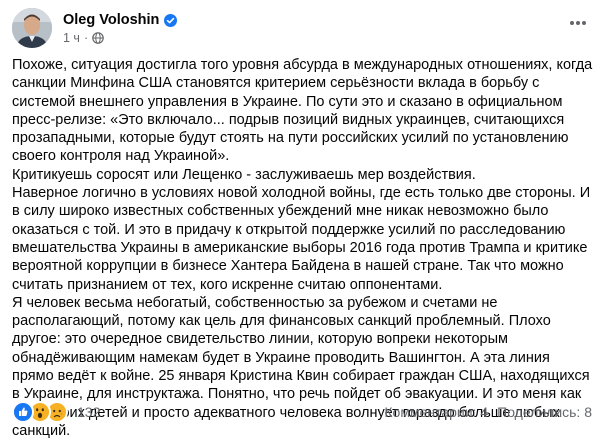 This screenshot has width=604, height=440. What do you see at coordinates (56, 412) in the screenshot?
I see `reactions-summary: 132` at bounding box center [56, 412].